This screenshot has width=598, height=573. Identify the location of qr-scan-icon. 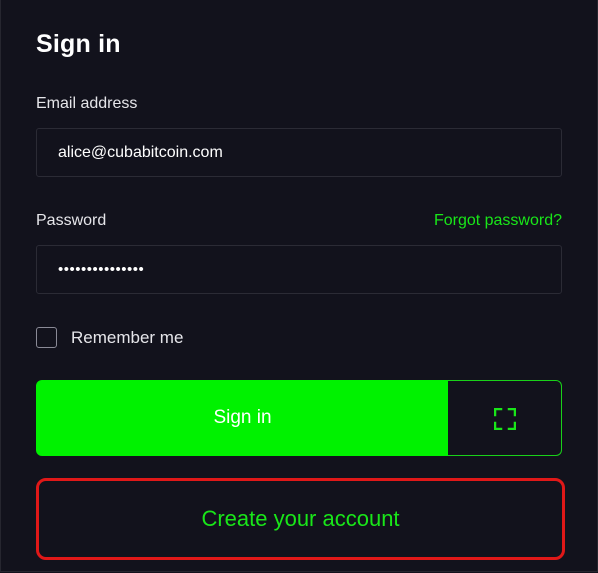
(505, 419).